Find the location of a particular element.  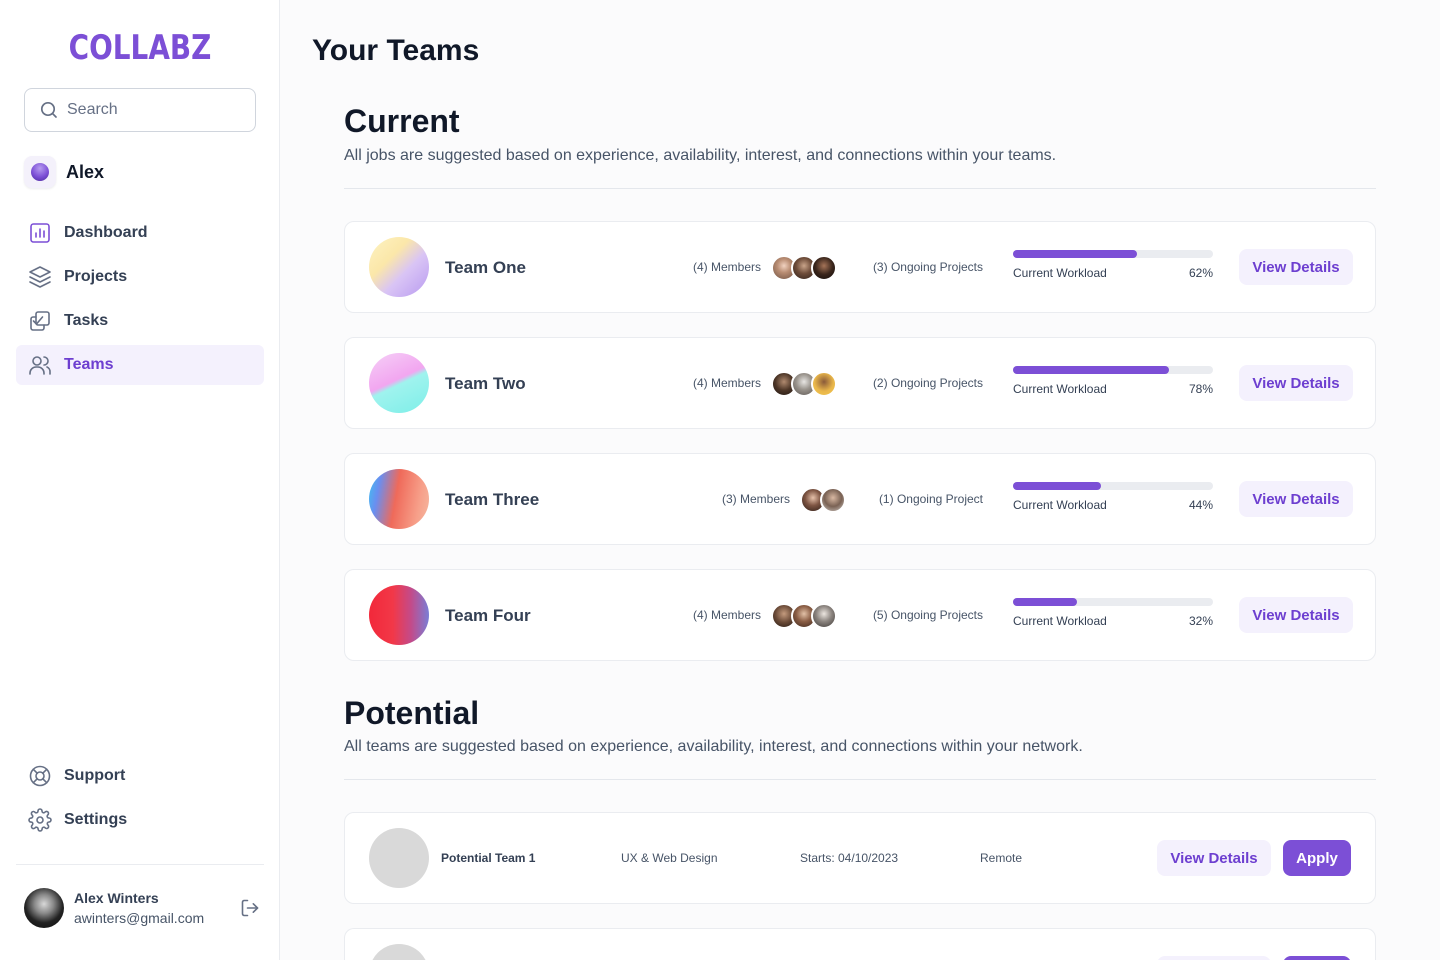

search-input is located at coordinates (157, 110).